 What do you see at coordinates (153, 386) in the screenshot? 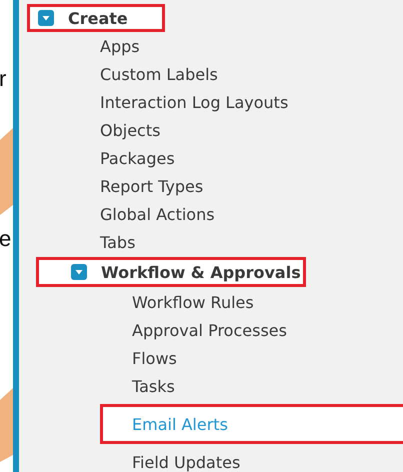
I see `menu-item: Tasks` at bounding box center [153, 386].